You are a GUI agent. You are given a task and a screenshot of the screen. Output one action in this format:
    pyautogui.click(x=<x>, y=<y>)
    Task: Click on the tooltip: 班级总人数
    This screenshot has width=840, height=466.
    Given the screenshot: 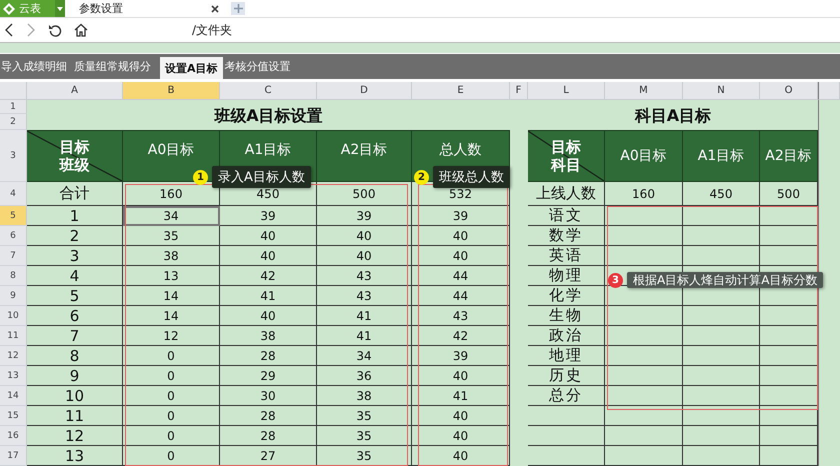 What is the action you would take?
    pyautogui.click(x=471, y=177)
    